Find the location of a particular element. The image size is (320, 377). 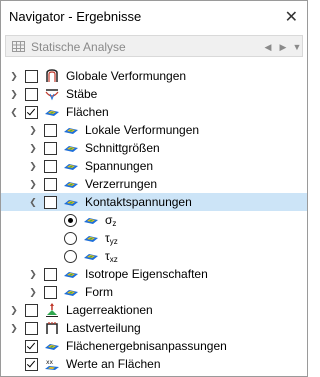

subscript: yz is located at coordinates (113, 241).